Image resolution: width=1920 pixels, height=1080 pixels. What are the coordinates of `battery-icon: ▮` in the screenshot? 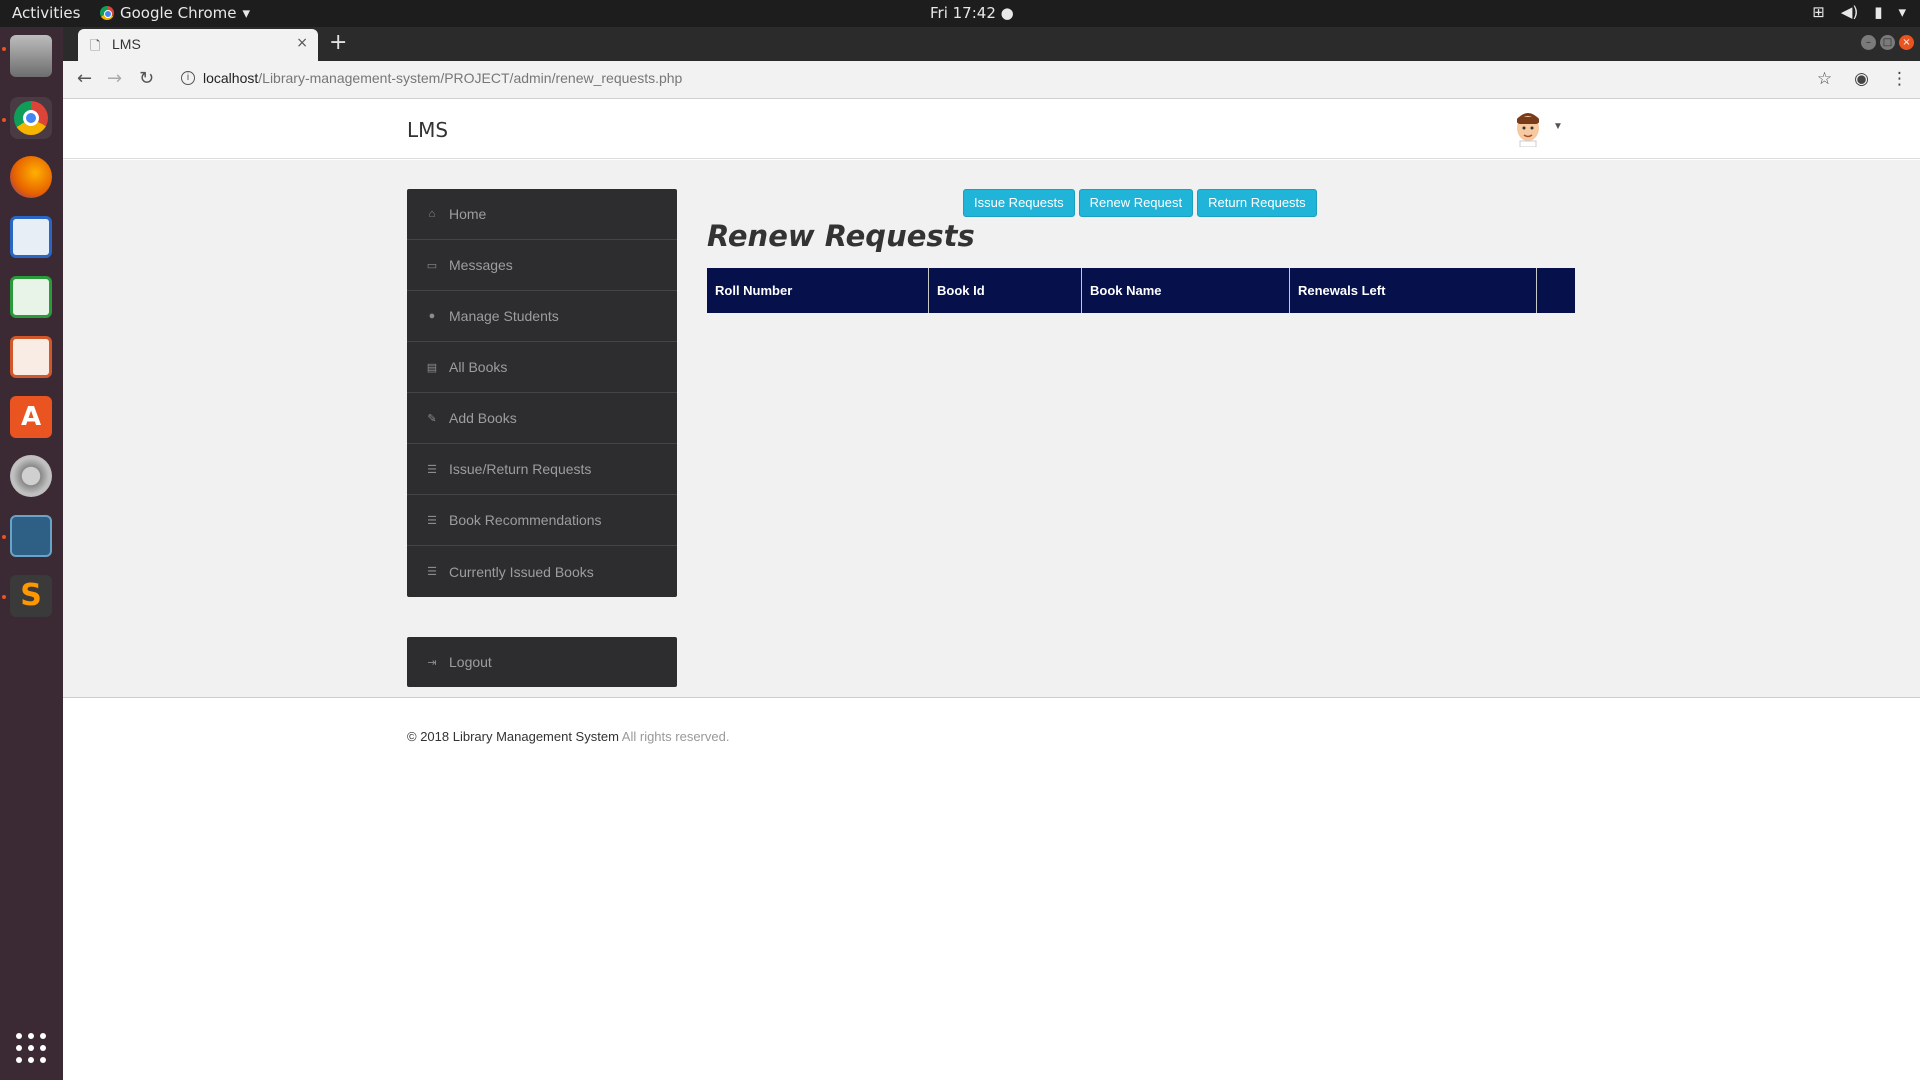 It's located at (1878, 12).